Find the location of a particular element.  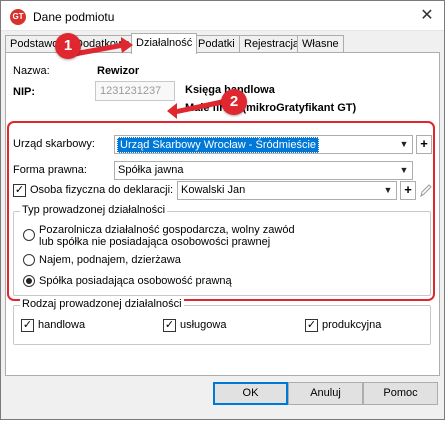

step-1-badge: 1 is located at coordinates (68, 46).